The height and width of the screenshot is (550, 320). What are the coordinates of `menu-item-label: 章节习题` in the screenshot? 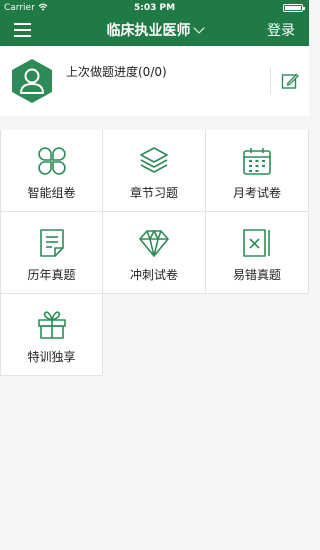 It's located at (153, 193).